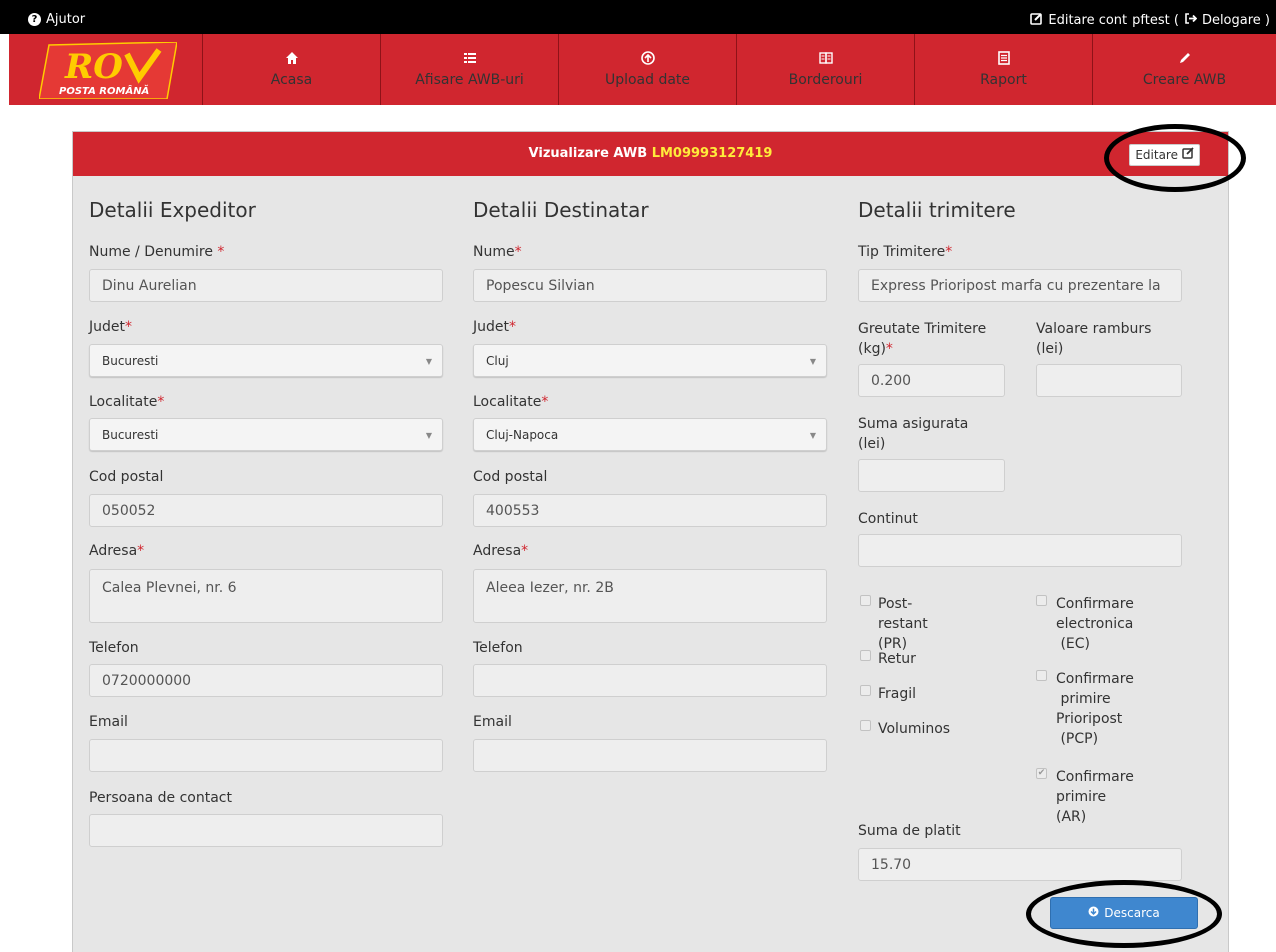  I want to click on logout-icon, so click(1191, 20).